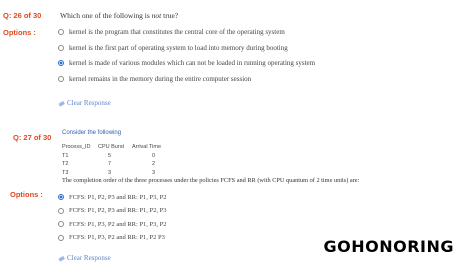  I want to click on table-row: T1 5 0, so click(127, 156).